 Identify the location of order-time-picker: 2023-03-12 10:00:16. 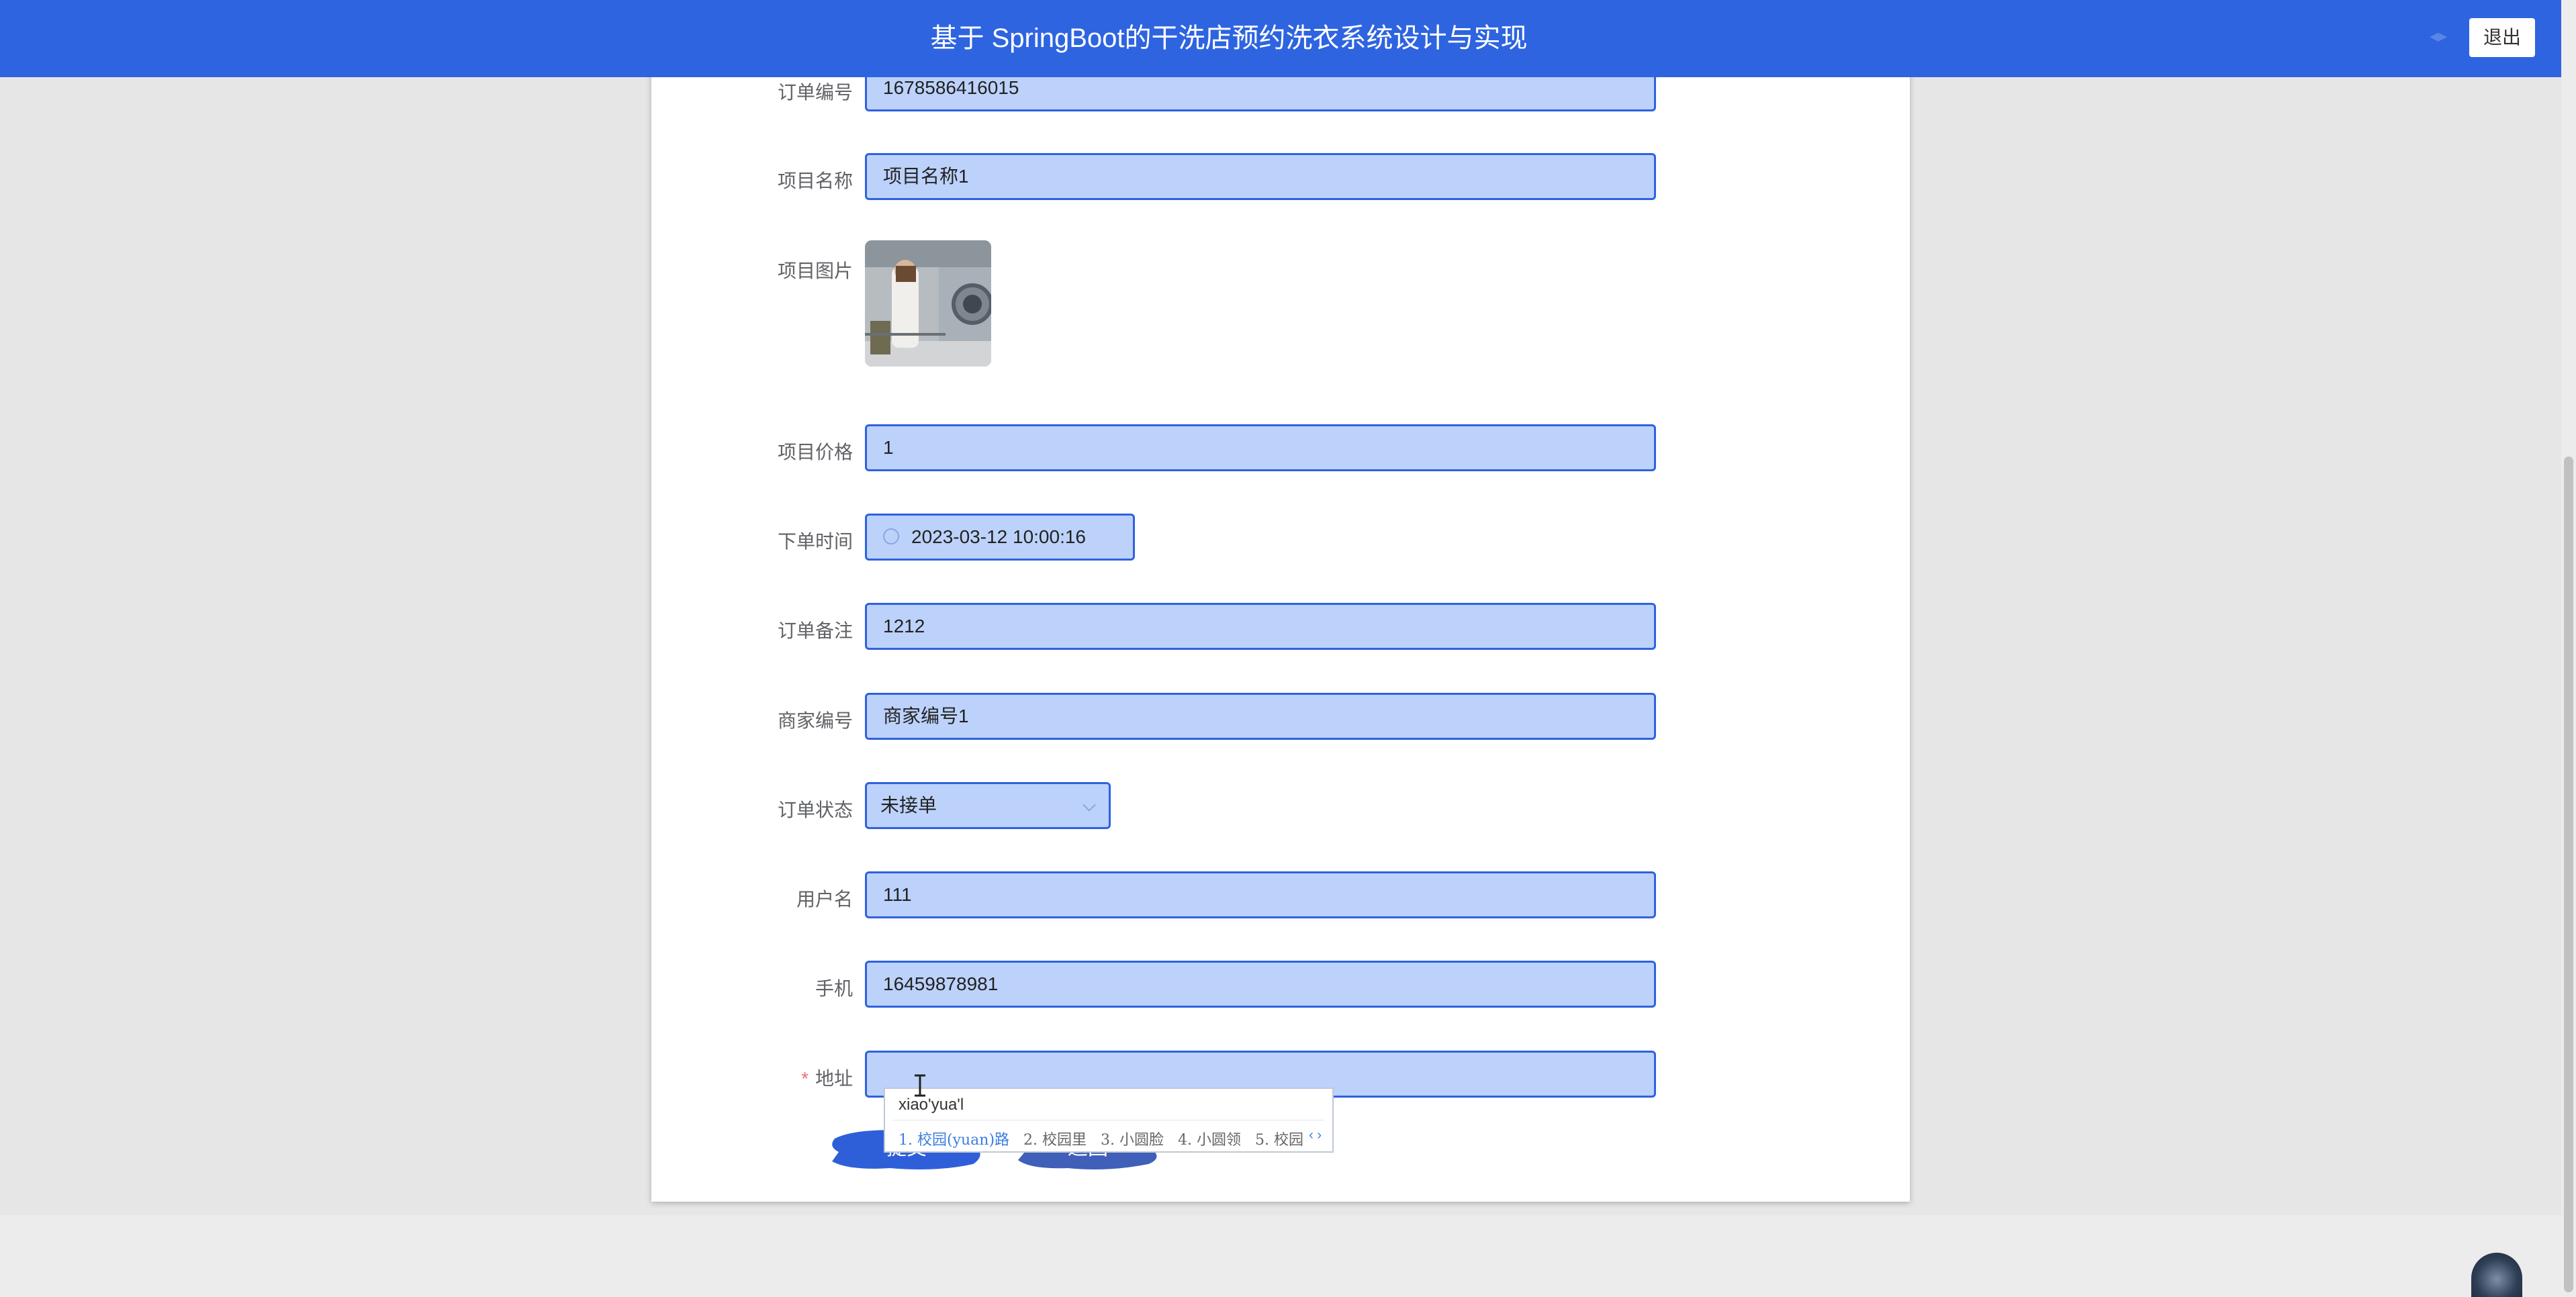
(1000, 537).